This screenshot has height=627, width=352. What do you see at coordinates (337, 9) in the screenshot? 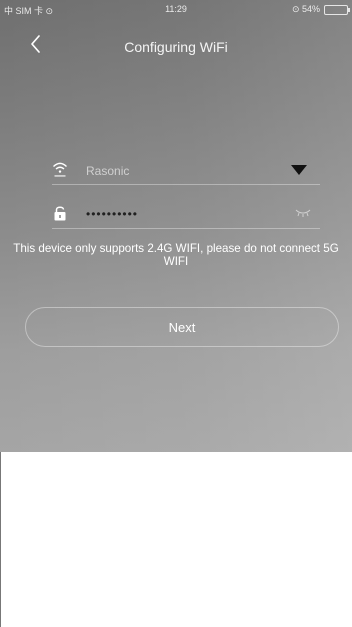
I see `battery-icon` at bounding box center [337, 9].